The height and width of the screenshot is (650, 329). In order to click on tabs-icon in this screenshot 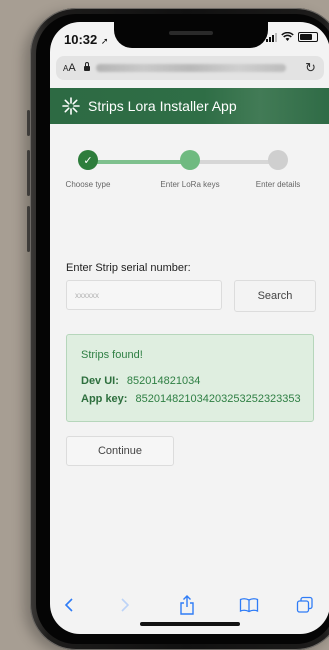, I will do `click(305, 605)`.